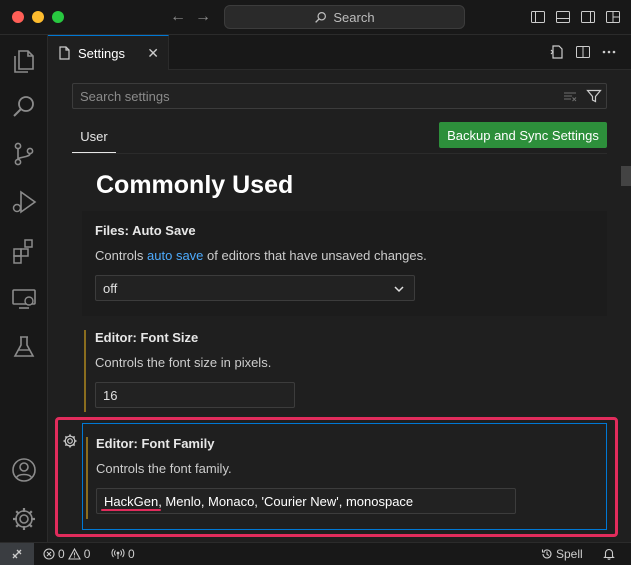 The height and width of the screenshot is (565, 631). Describe the element at coordinates (153, 53) in the screenshot. I see `close-icon: ✕` at that location.